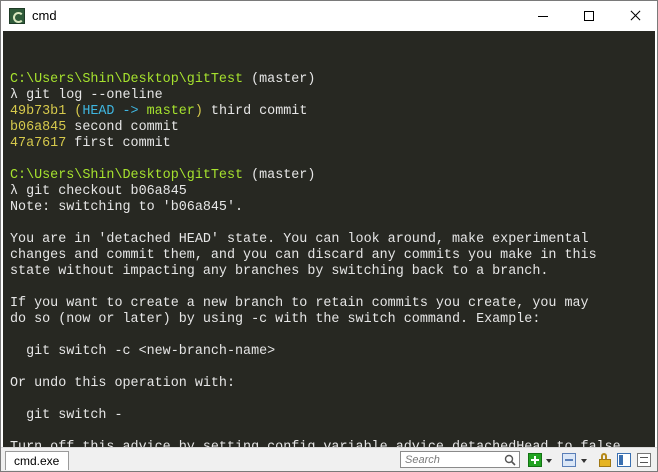 The height and width of the screenshot is (472, 658). What do you see at coordinates (143, 351) in the screenshot?
I see `terminal-text: git switch -c <new-branch-name>` at bounding box center [143, 351].